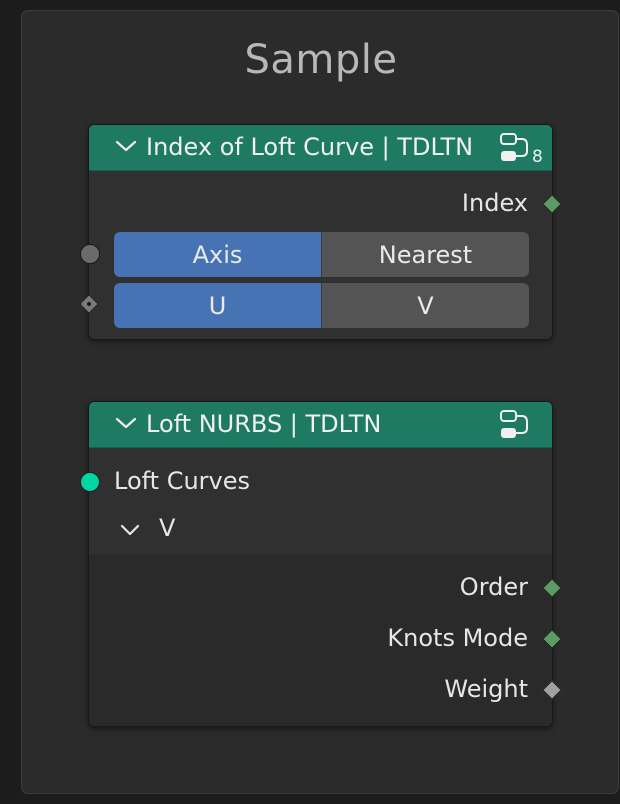  Describe the element at coordinates (425, 305) in the screenshot. I see `toggle-option-v: V` at that location.